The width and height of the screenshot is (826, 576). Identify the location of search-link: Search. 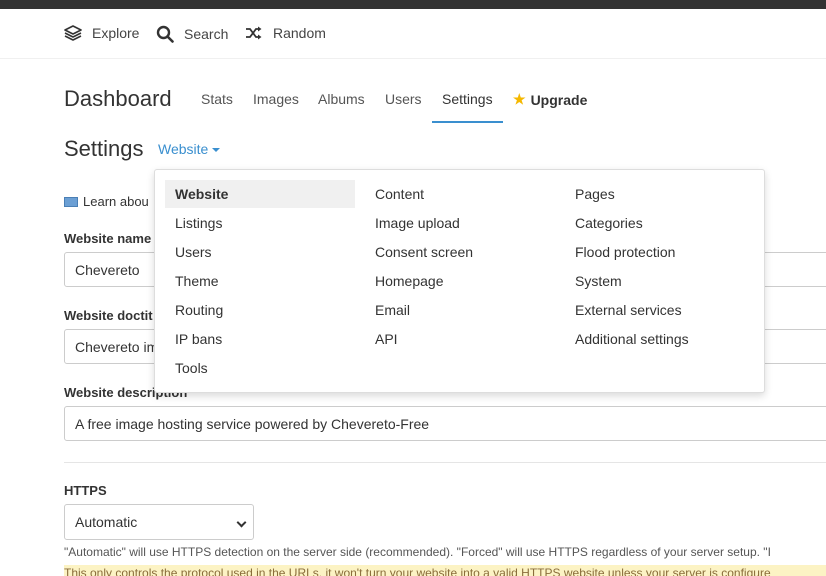
(192, 34).